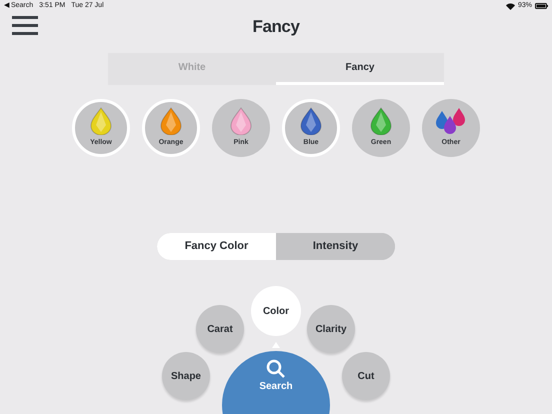  What do you see at coordinates (331, 329) in the screenshot?
I see `filter-option: Clarity` at bounding box center [331, 329].